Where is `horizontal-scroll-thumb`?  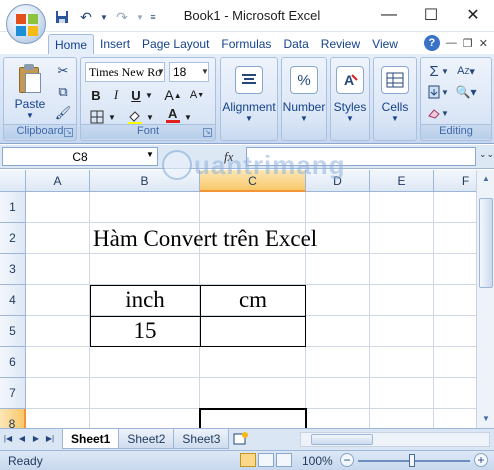
horizontal-scroll-thumb is located at coordinates (342, 439).